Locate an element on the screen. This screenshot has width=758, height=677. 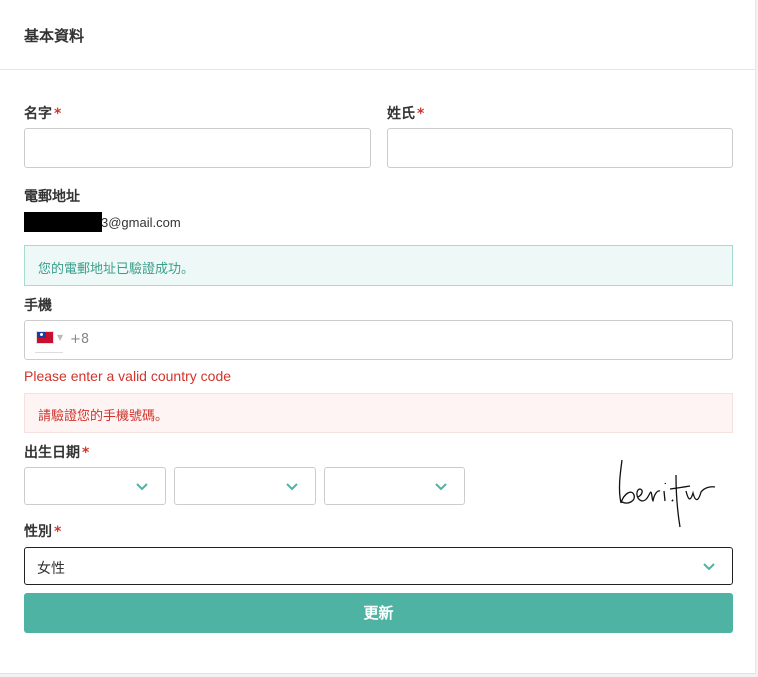
birthday-label: 出生日期 * is located at coordinates (56, 452).